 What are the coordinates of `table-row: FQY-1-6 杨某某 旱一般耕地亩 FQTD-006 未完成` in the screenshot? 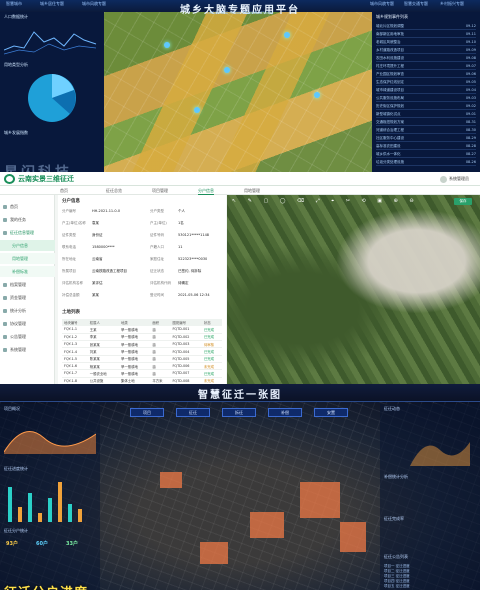 It's located at (142, 366).